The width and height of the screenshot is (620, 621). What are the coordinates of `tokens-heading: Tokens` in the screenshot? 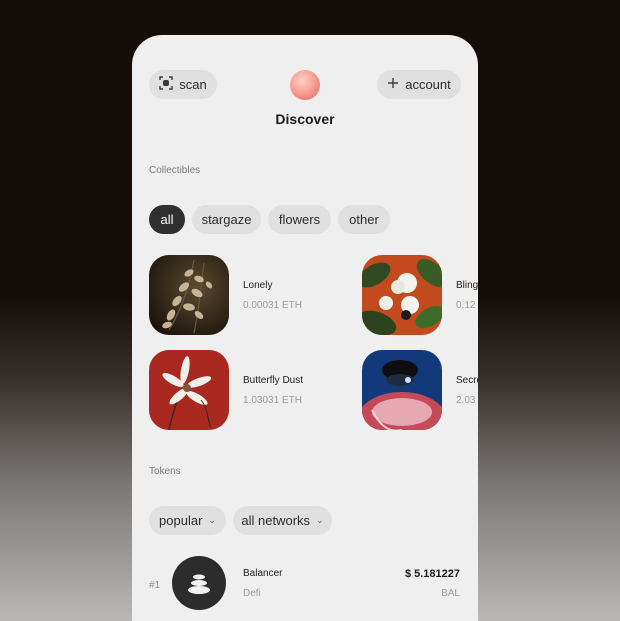 It's located at (165, 471).